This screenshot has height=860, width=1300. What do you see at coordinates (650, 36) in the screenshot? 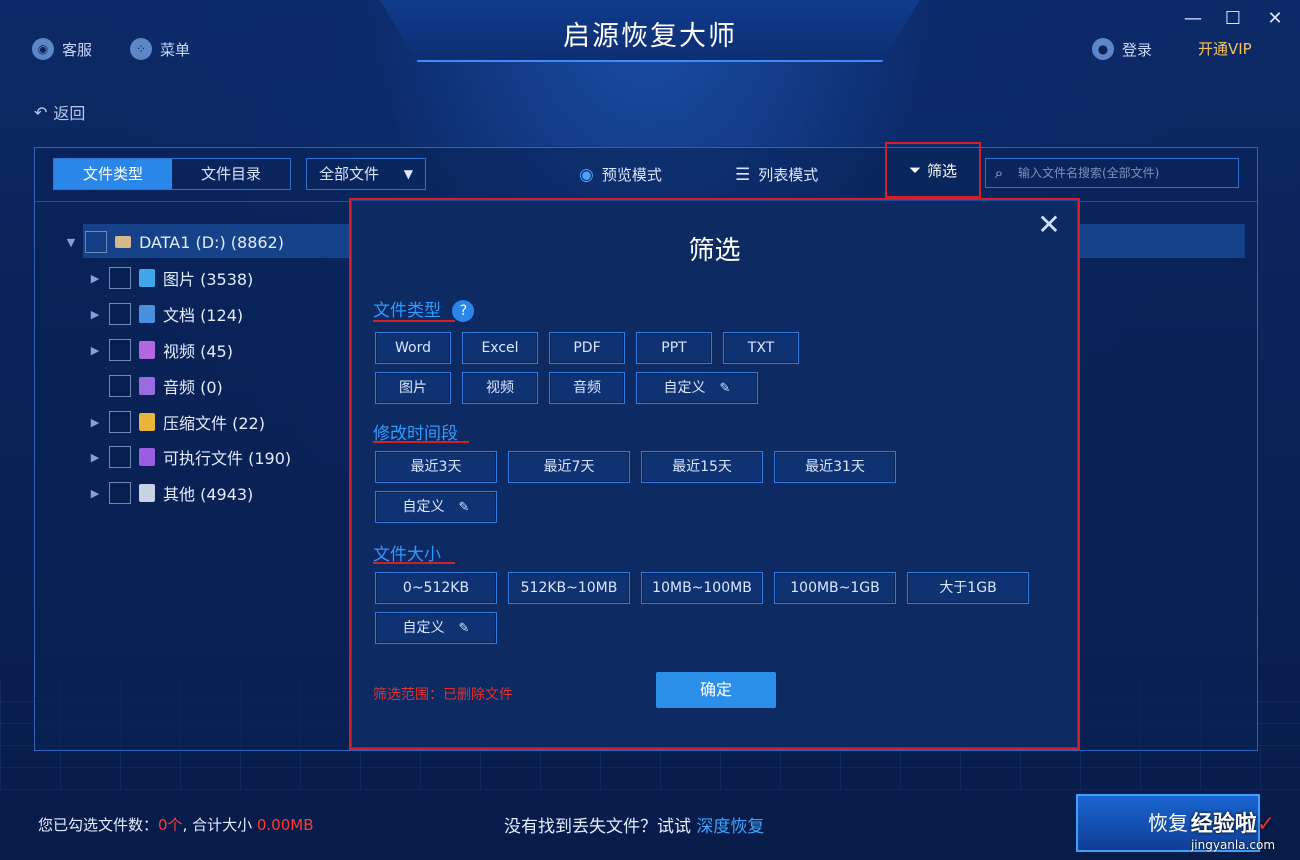
I see `app-title: 启源恢复大师` at bounding box center [650, 36].